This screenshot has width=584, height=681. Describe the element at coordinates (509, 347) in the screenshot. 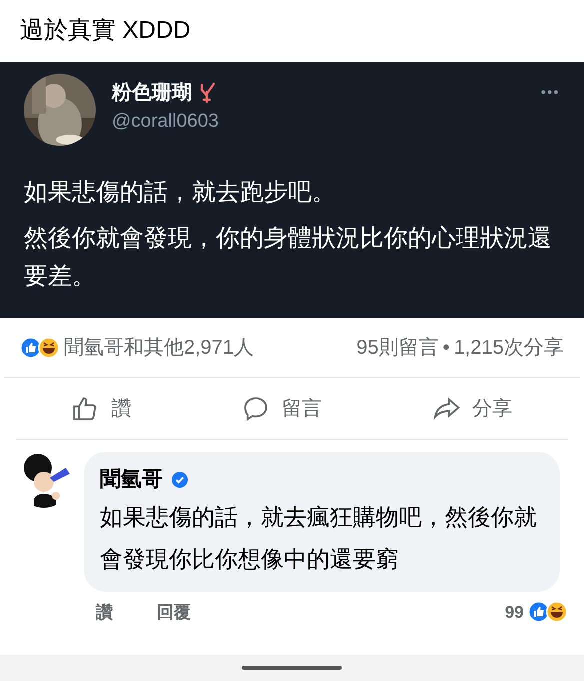

I see `share-count: 1,215次分享` at that location.